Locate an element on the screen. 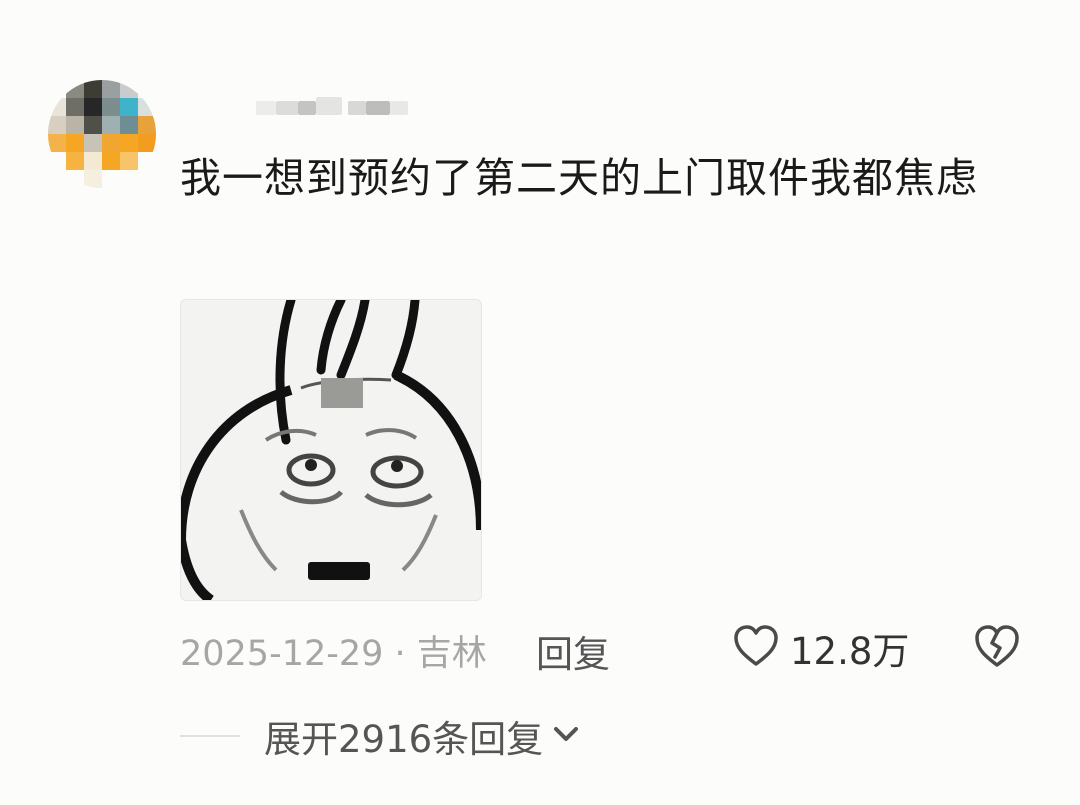 The height and width of the screenshot is (805, 1080). chevron-down-icon is located at coordinates (563, 736).